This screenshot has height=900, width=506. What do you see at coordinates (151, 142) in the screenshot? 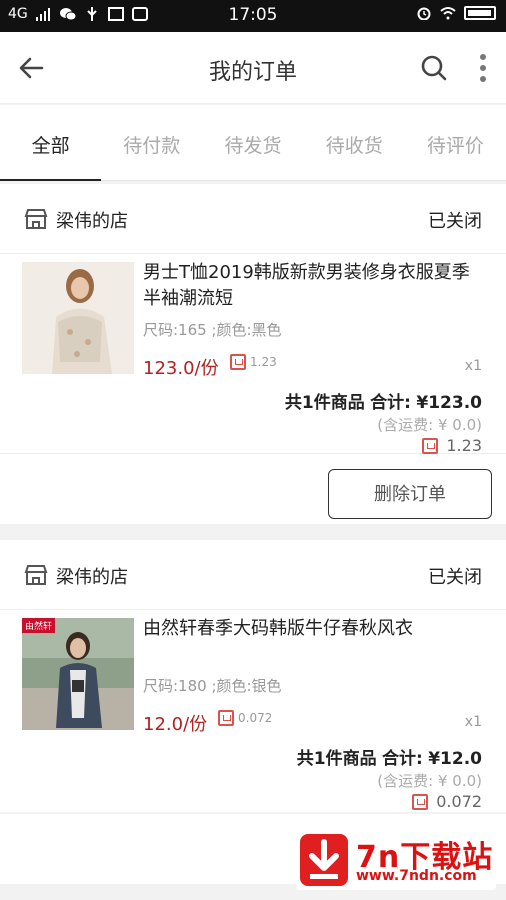
I see `tab-pending-payment: 待付款` at bounding box center [151, 142].